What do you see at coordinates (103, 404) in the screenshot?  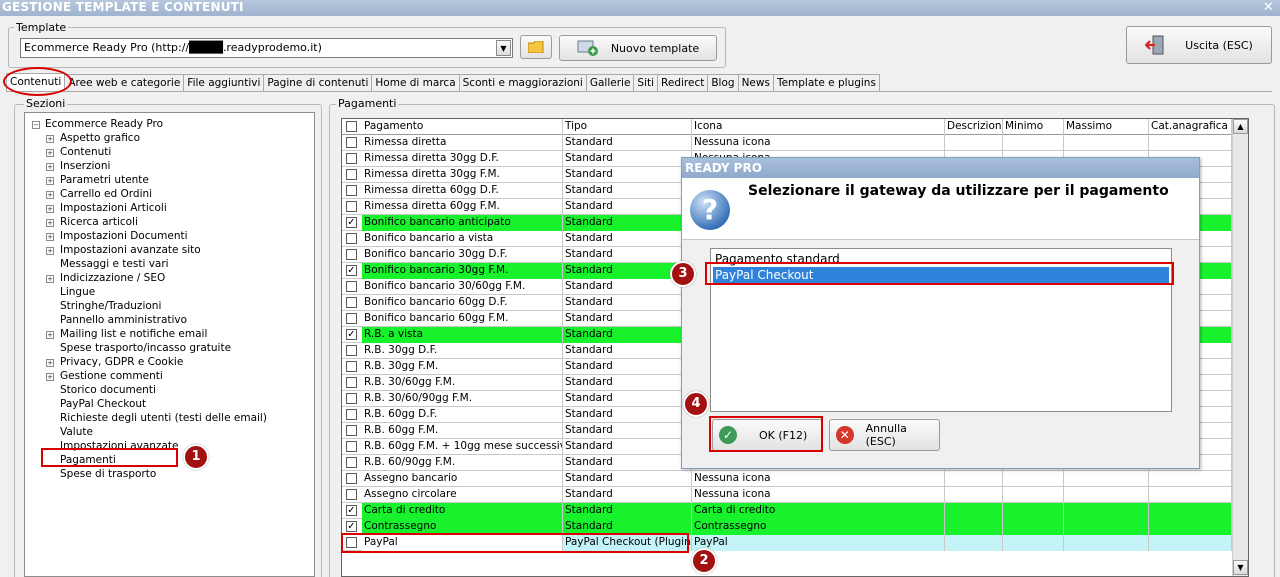 I see `tree-item: PayPal Checkout` at bounding box center [103, 404].